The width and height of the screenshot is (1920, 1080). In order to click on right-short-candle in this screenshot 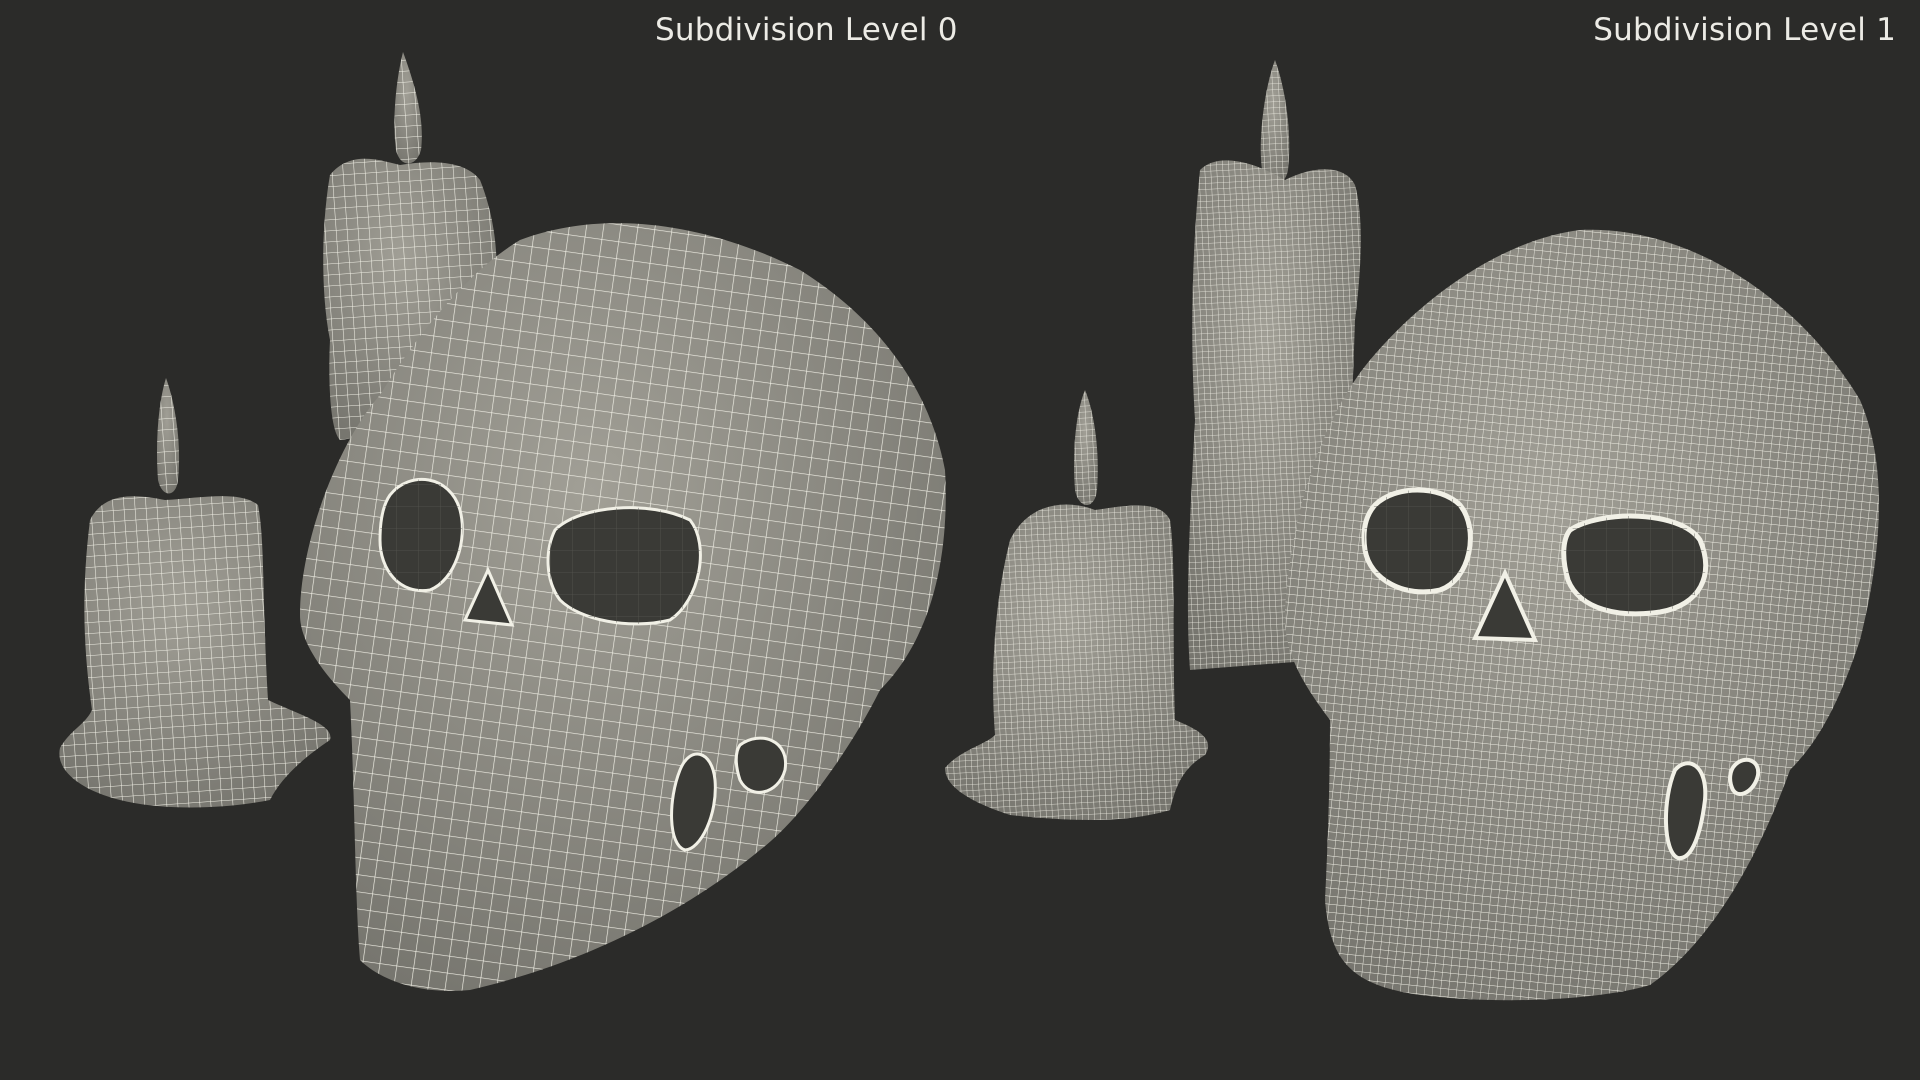, I will do `click(1077, 605)`.